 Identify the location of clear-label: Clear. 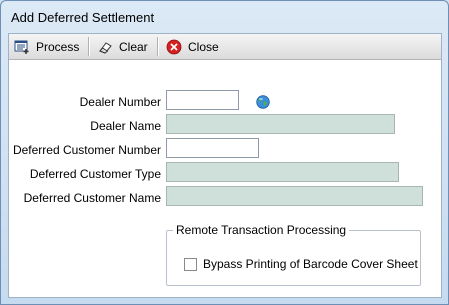
(133, 46).